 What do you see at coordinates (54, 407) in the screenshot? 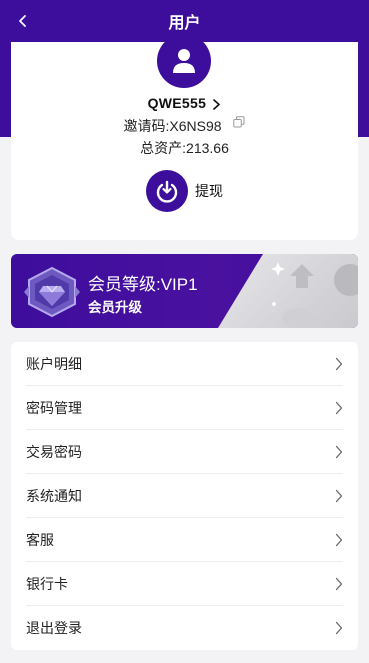
I see `menu-item-label: 密码管理` at bounding box center [54, 407].